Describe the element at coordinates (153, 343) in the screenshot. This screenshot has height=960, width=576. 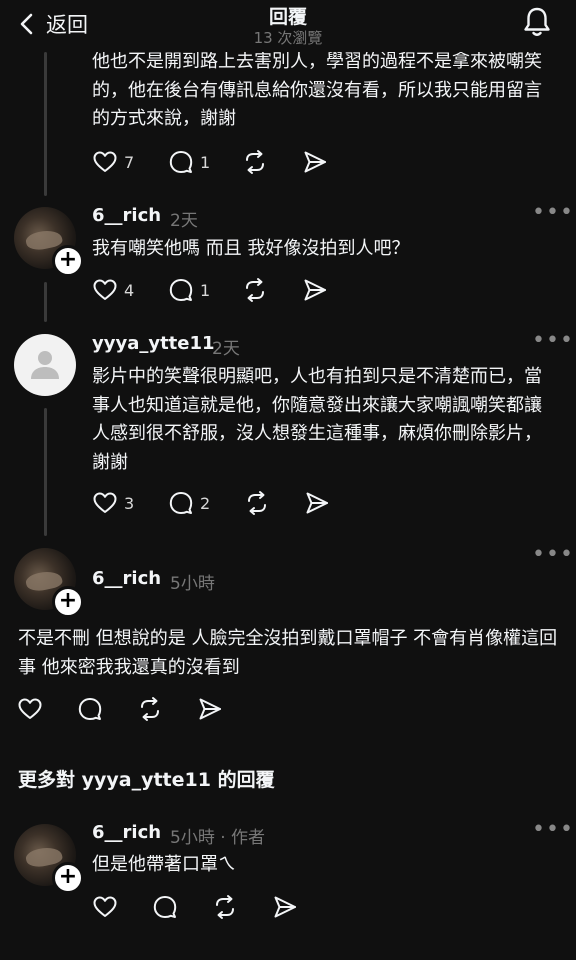
I see `username: yyya_ytte11` at that location.